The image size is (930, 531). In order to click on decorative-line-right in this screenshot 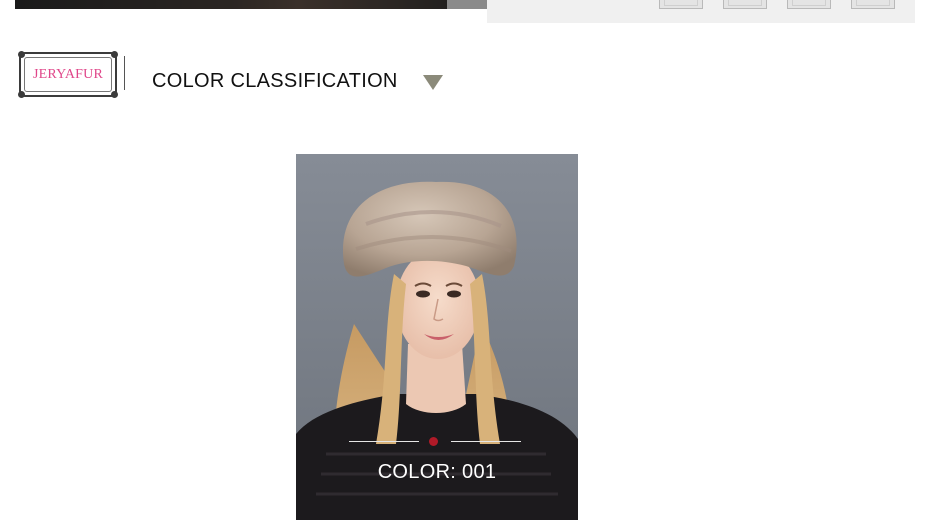, I will do `click(486, 441)`.